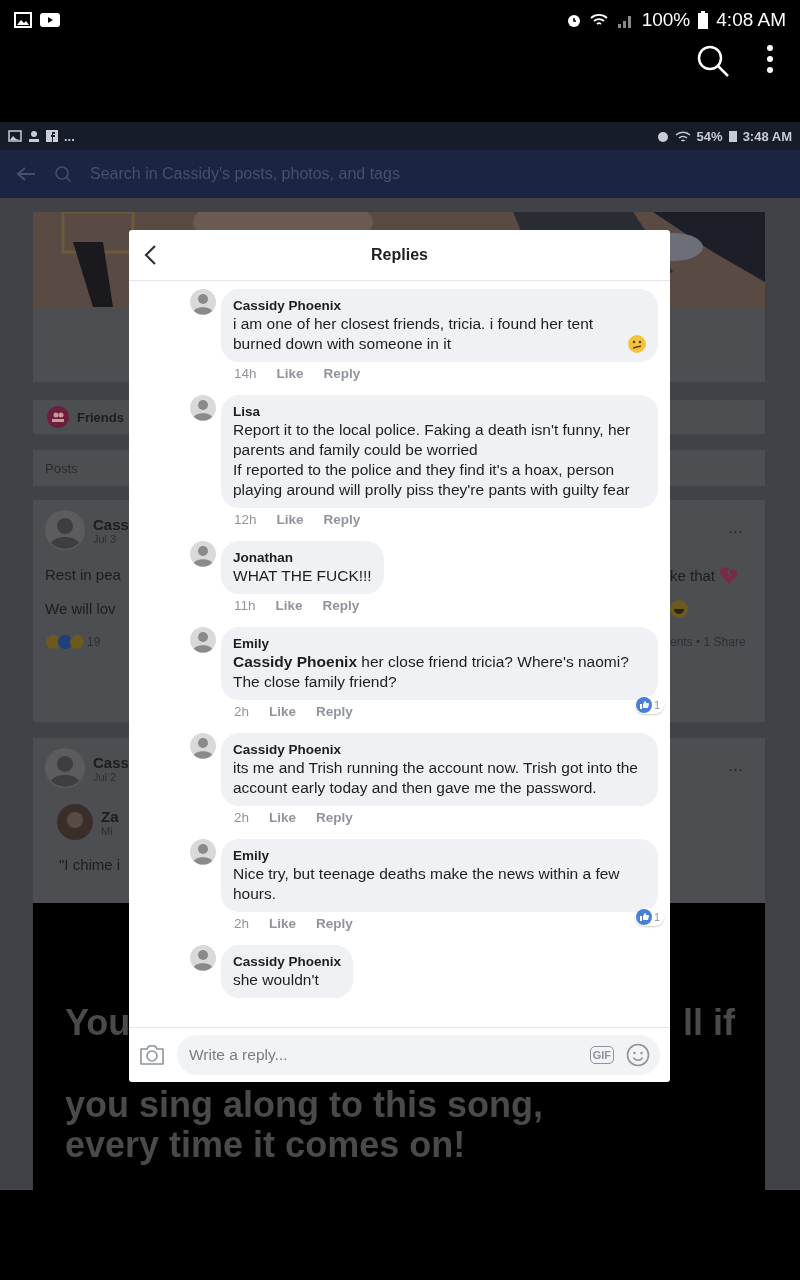  What do you see at coordinates (98, 1023) in the screenshot?
I see `video-caption: You` at bounding box center [98, 1023].